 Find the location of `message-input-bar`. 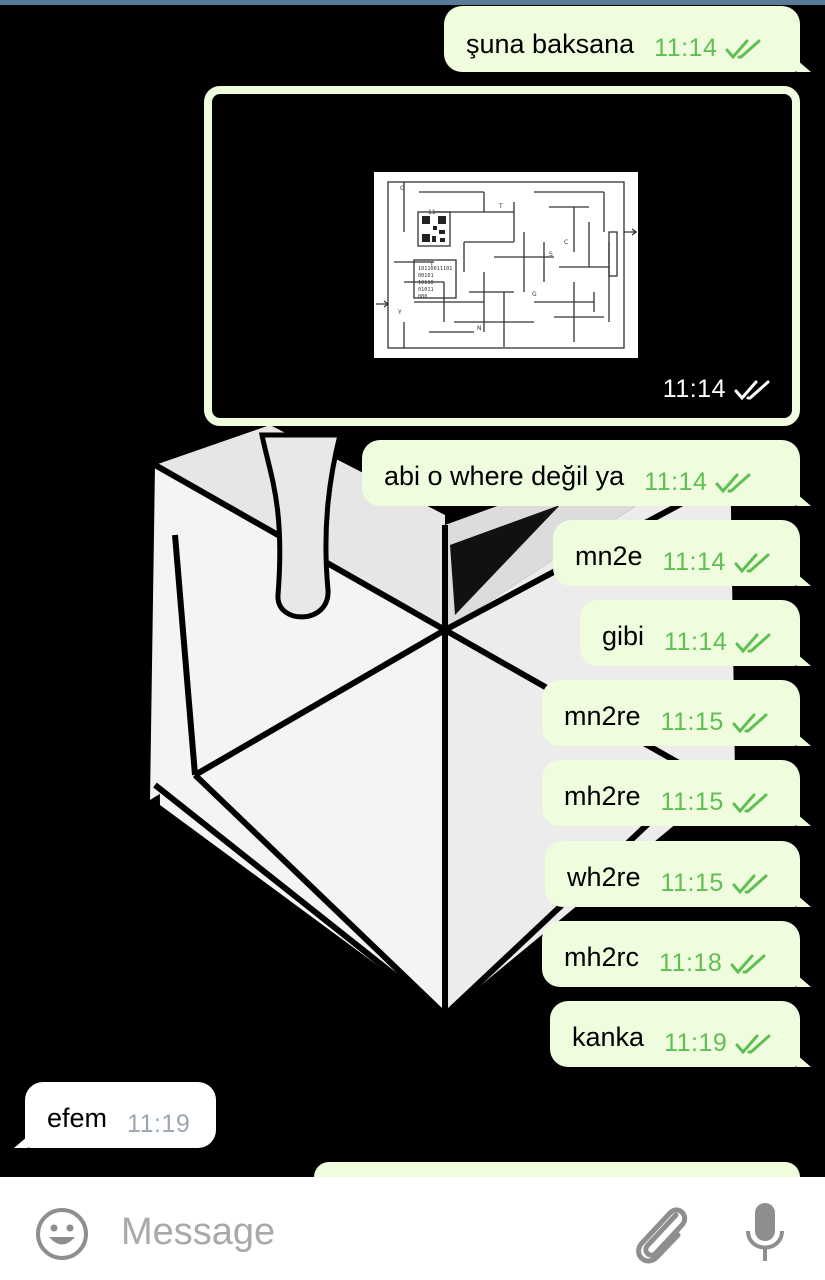

message-input-bar is located at coordinates (412, 1228).